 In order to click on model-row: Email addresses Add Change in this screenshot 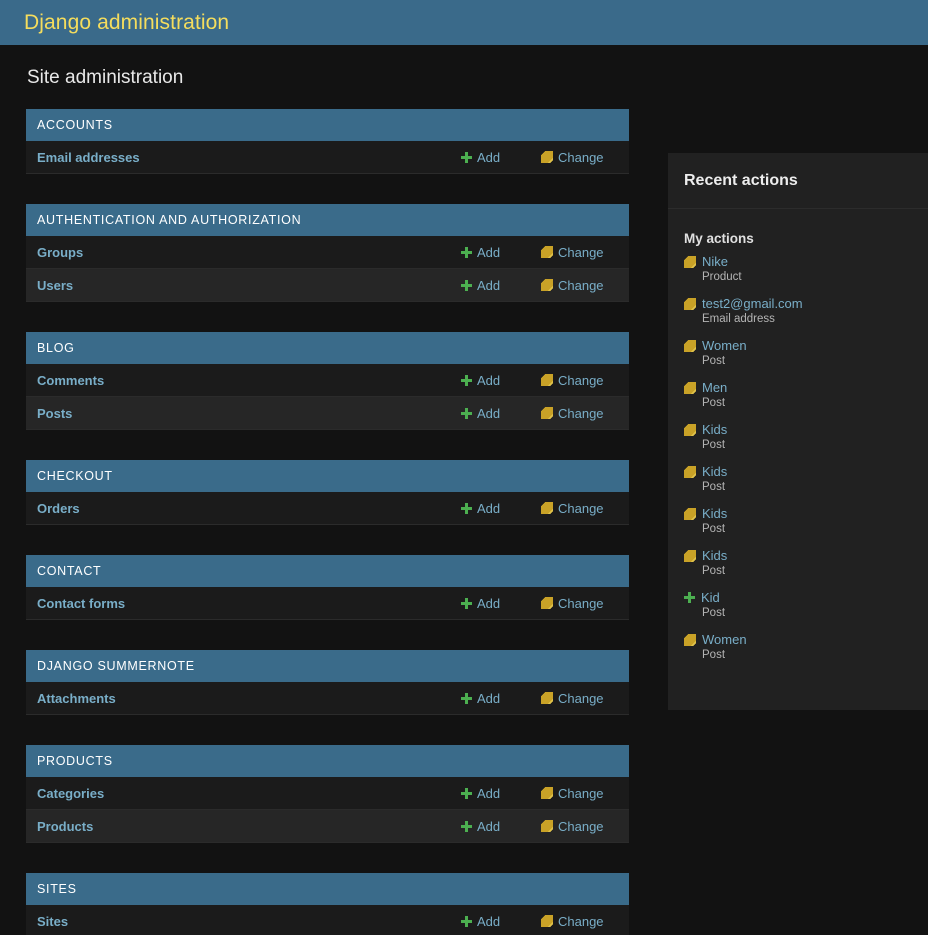, I will do `click(327, 157)`.